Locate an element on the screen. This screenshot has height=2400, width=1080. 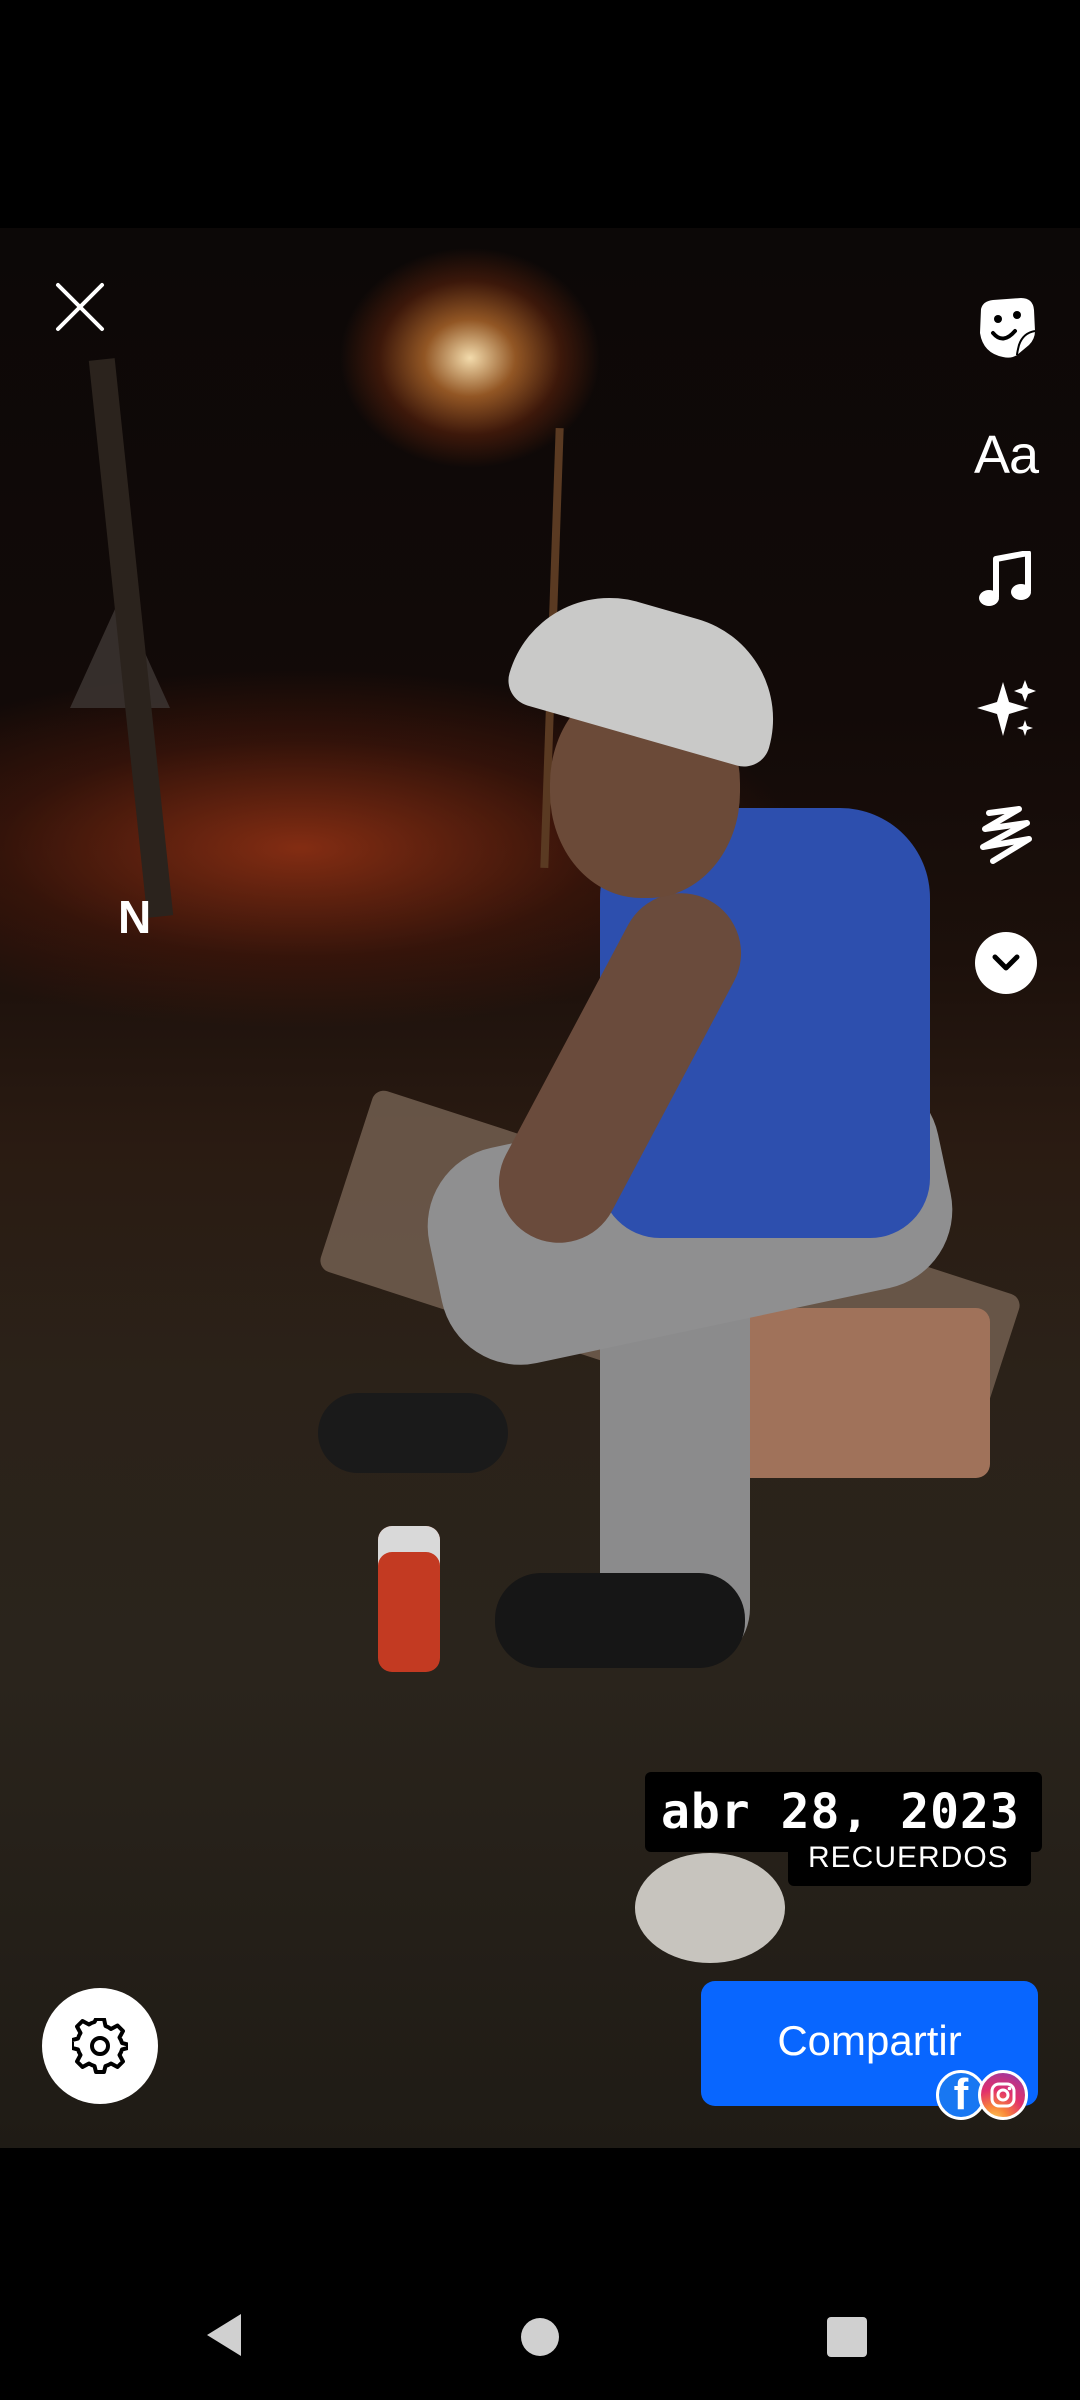
recents-icon is located at coordinates (847, 2337).